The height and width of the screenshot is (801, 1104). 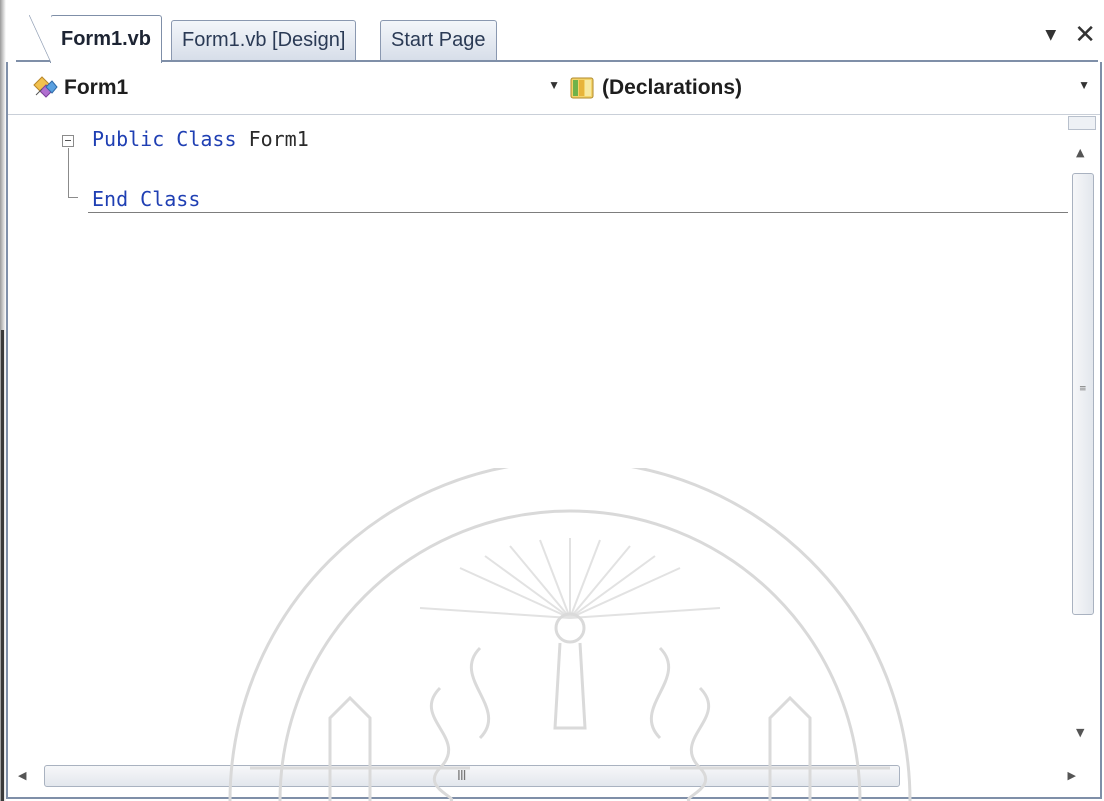 I want to click on tab-label: Start Page, so click(x=438, y=40).